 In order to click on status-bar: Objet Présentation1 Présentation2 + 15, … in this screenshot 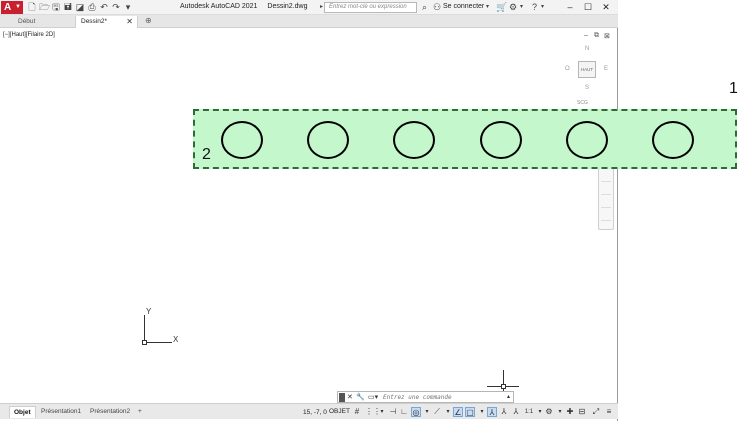, I will do `click(309, 411)`.